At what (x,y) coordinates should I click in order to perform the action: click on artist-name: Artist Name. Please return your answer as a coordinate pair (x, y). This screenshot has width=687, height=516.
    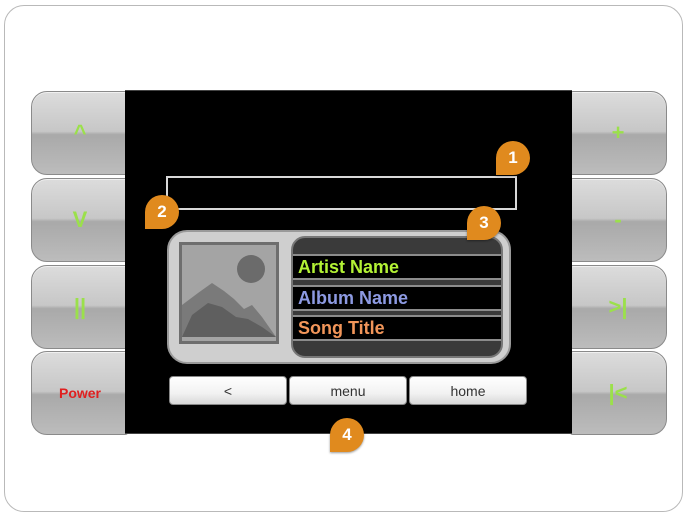
    Looking at the image, I should click on (397, 267).